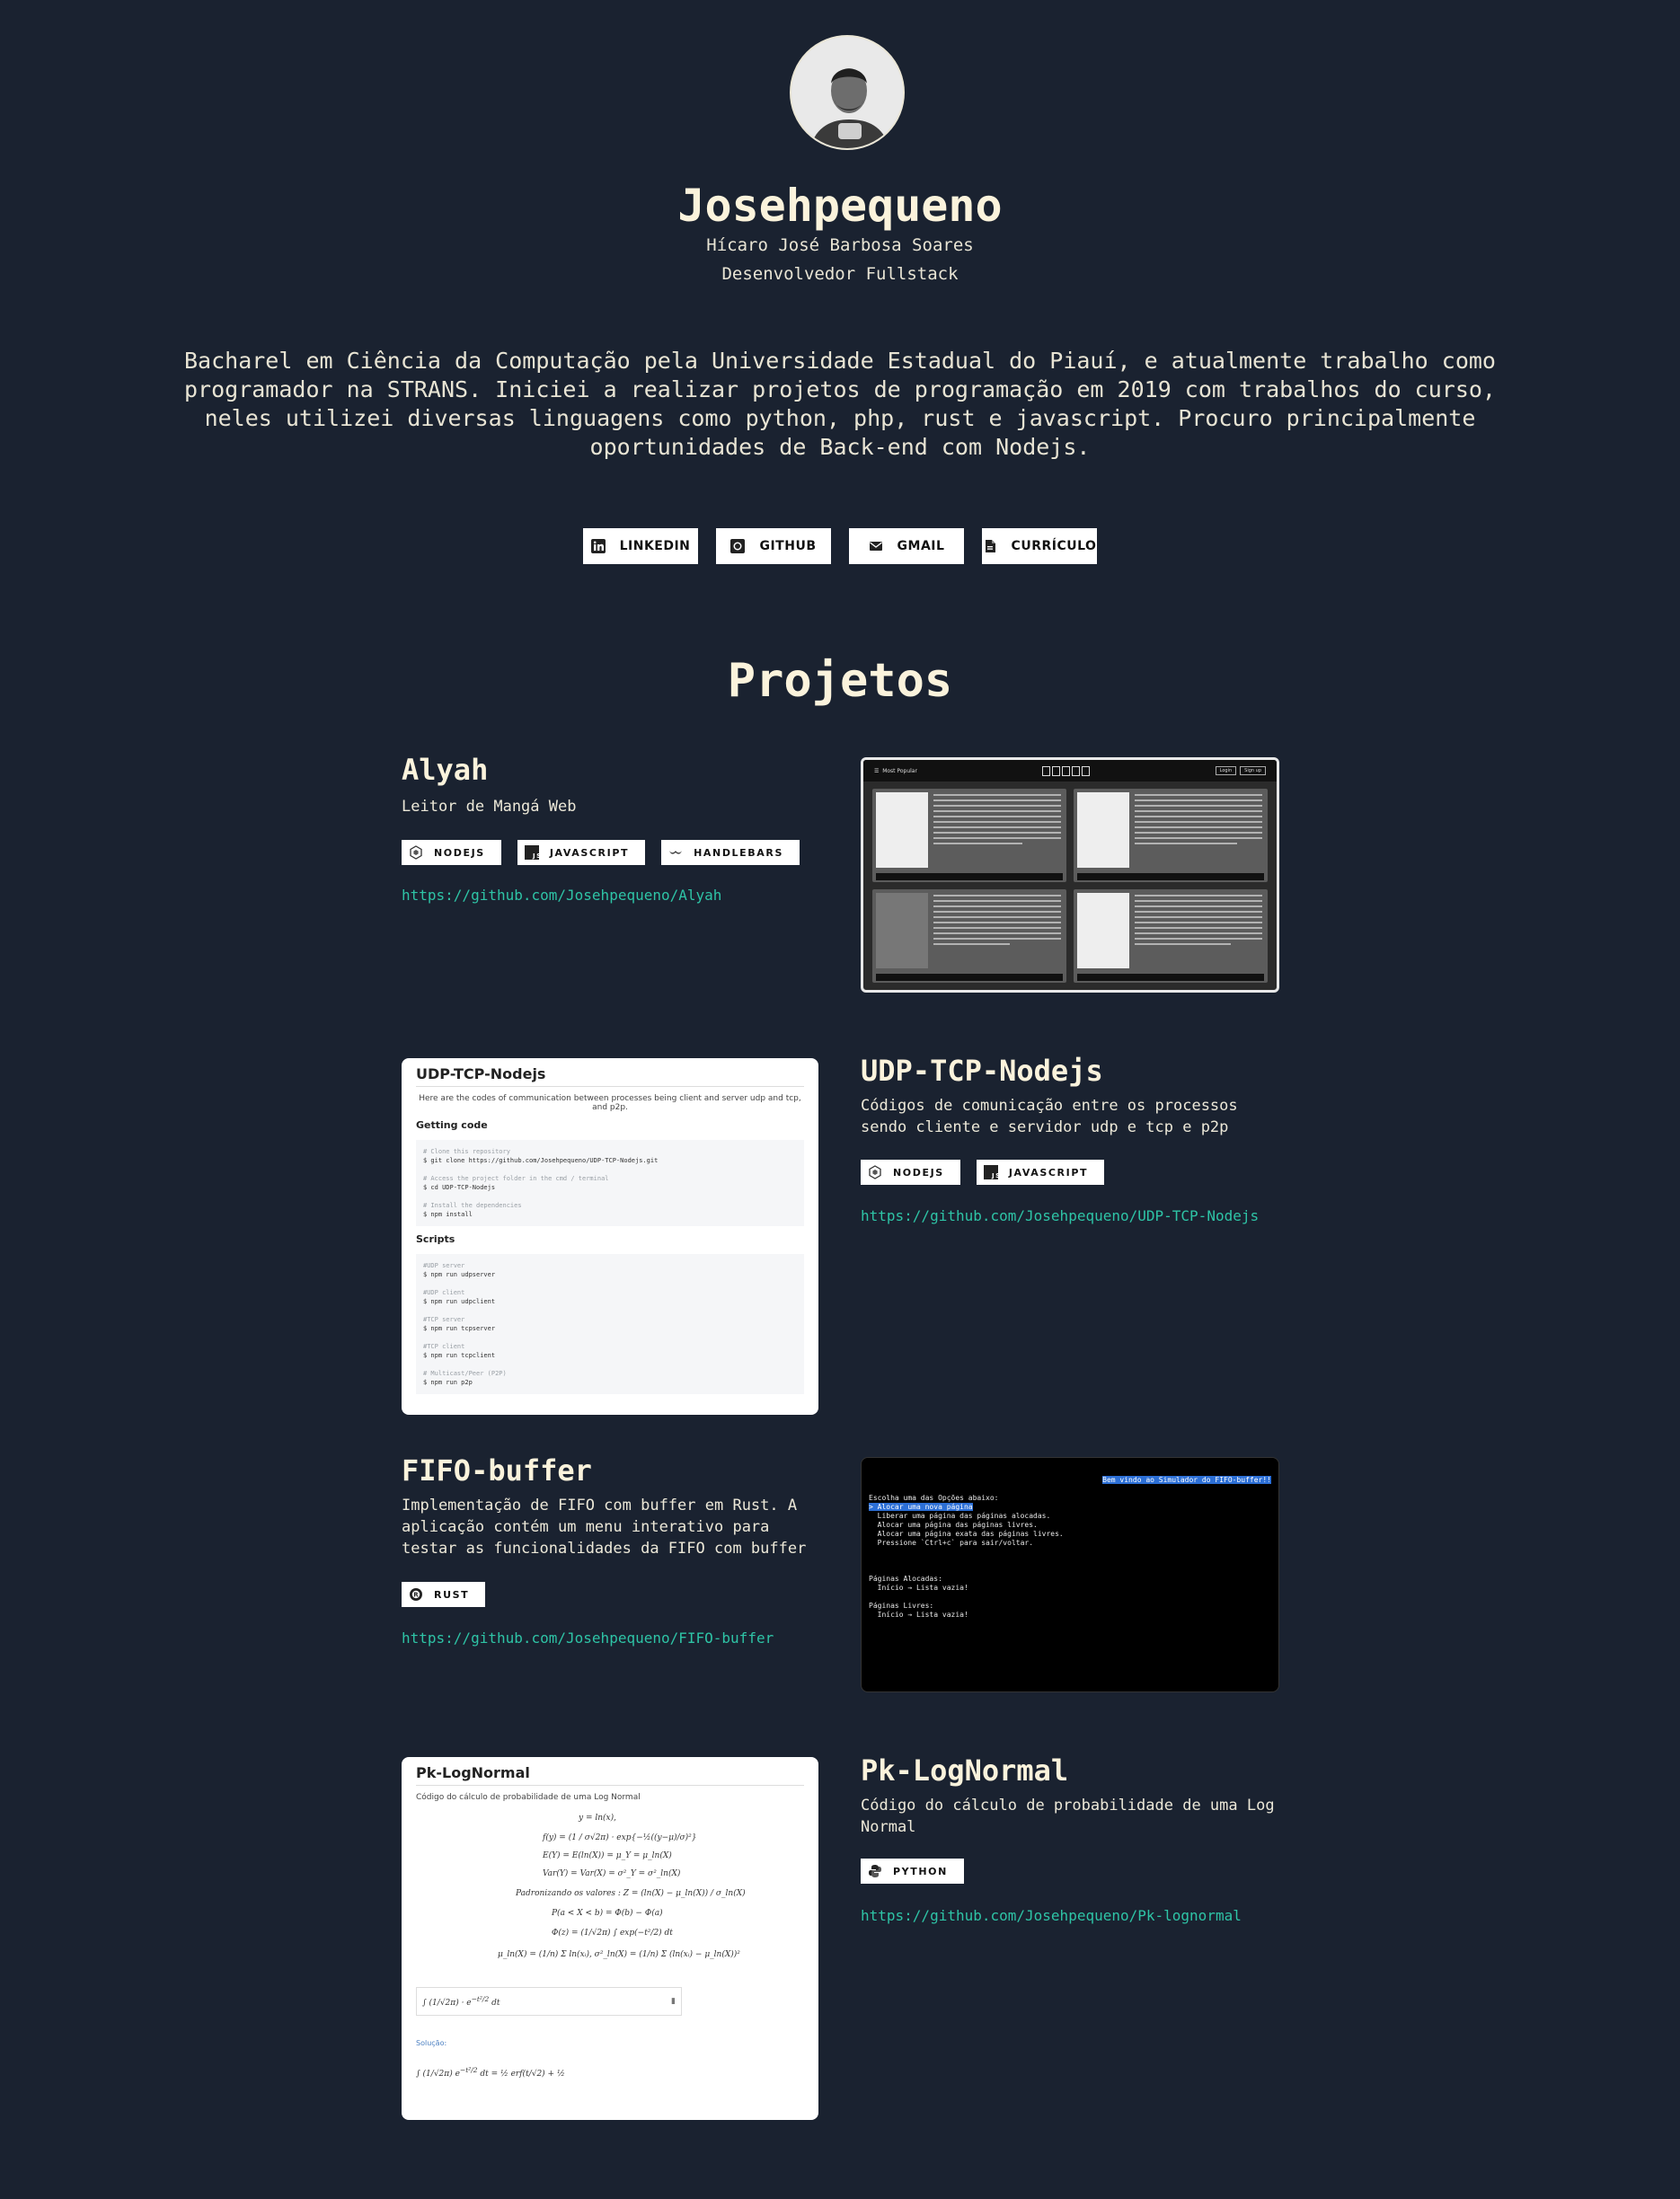 This screenshot has height=2199, width=1680. Describe the element at coordinates (607, 1913) in the screenshot. I see `svg-text: P(a < X < b) = Φ(b) − Φ(a)` at that location.